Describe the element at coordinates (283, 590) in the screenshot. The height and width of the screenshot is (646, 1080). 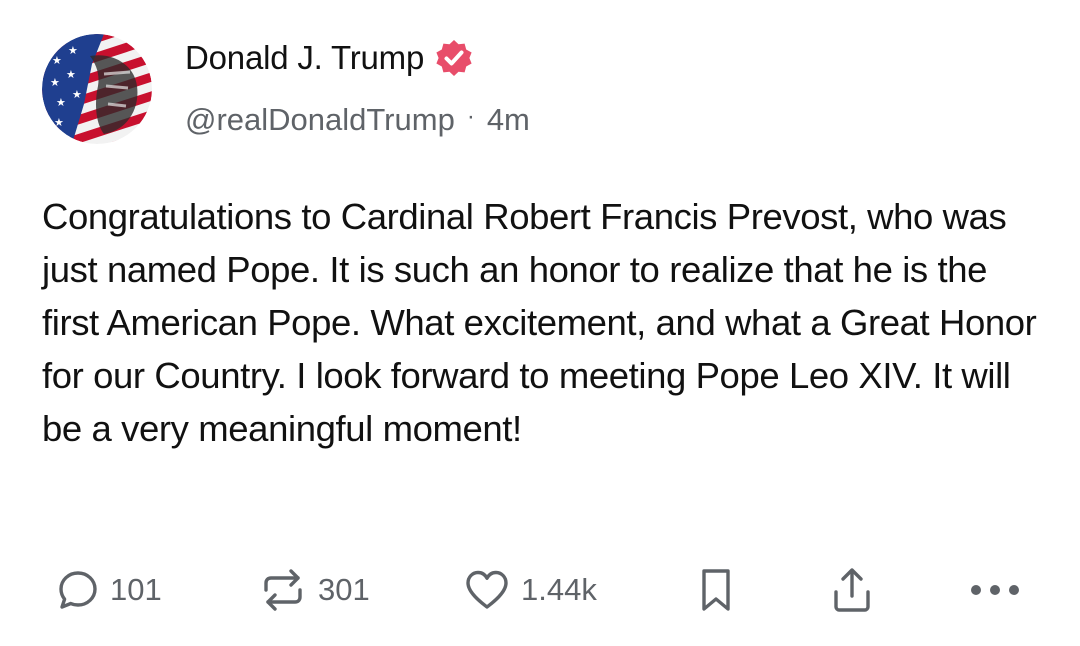
I see `repost-icon` at that location.